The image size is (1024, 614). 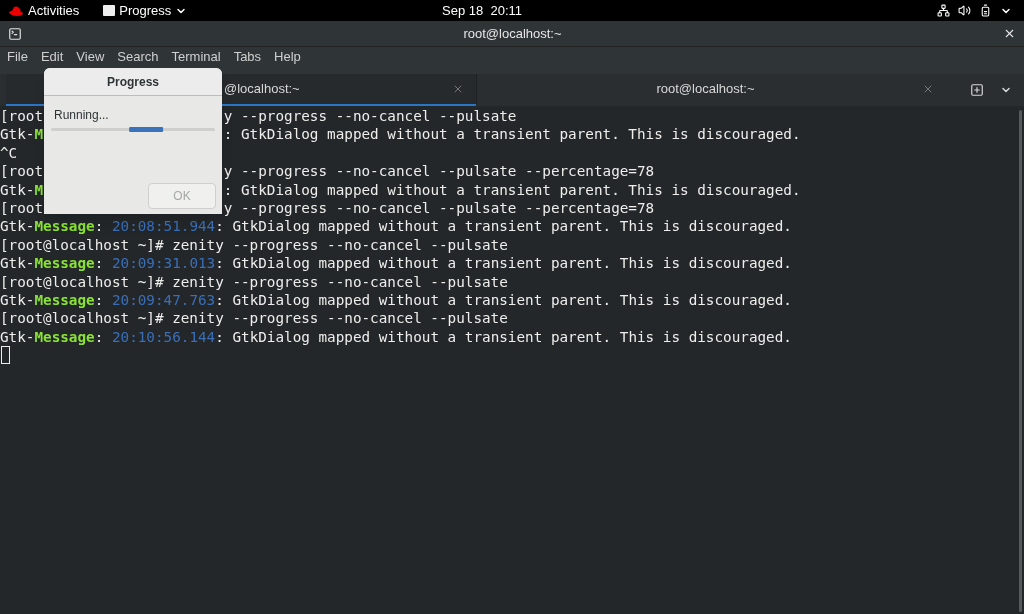 What do you see at coordinates (54, 10) in the screenshot?
I see `activities-button: Activities` at bounding box center [54, 10].